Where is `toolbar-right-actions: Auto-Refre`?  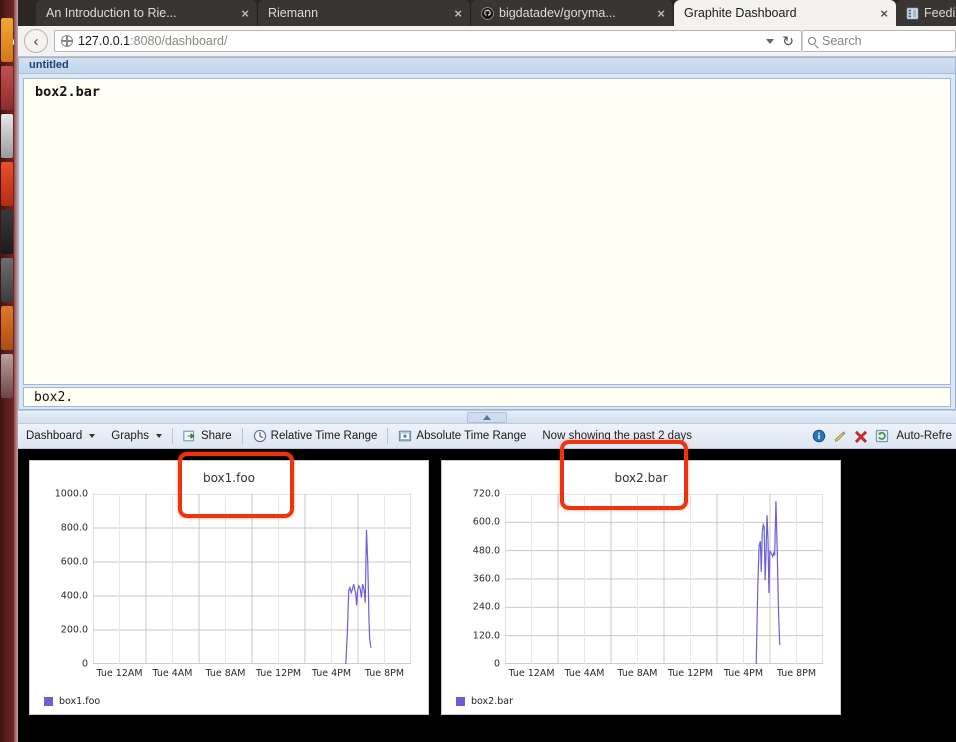 toolbar-right-actions: Auto-Refre is located at coordinates (884, 436).